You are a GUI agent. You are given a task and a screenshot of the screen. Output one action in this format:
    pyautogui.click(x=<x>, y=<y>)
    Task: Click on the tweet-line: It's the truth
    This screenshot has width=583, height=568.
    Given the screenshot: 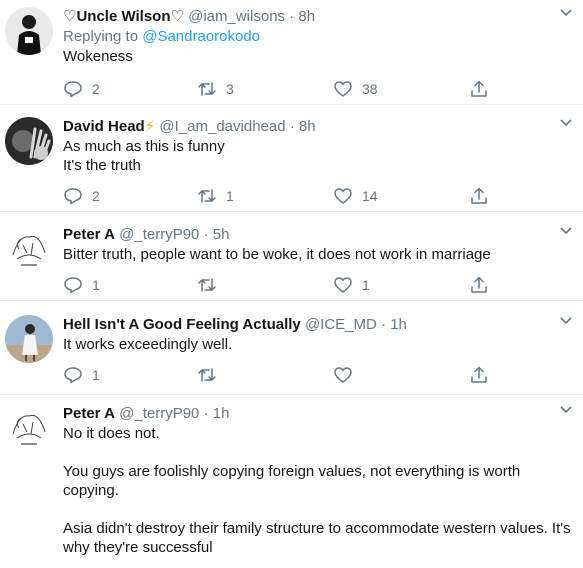 What is the action you would take?
    pyautogui.click(x=102, y=165)
    